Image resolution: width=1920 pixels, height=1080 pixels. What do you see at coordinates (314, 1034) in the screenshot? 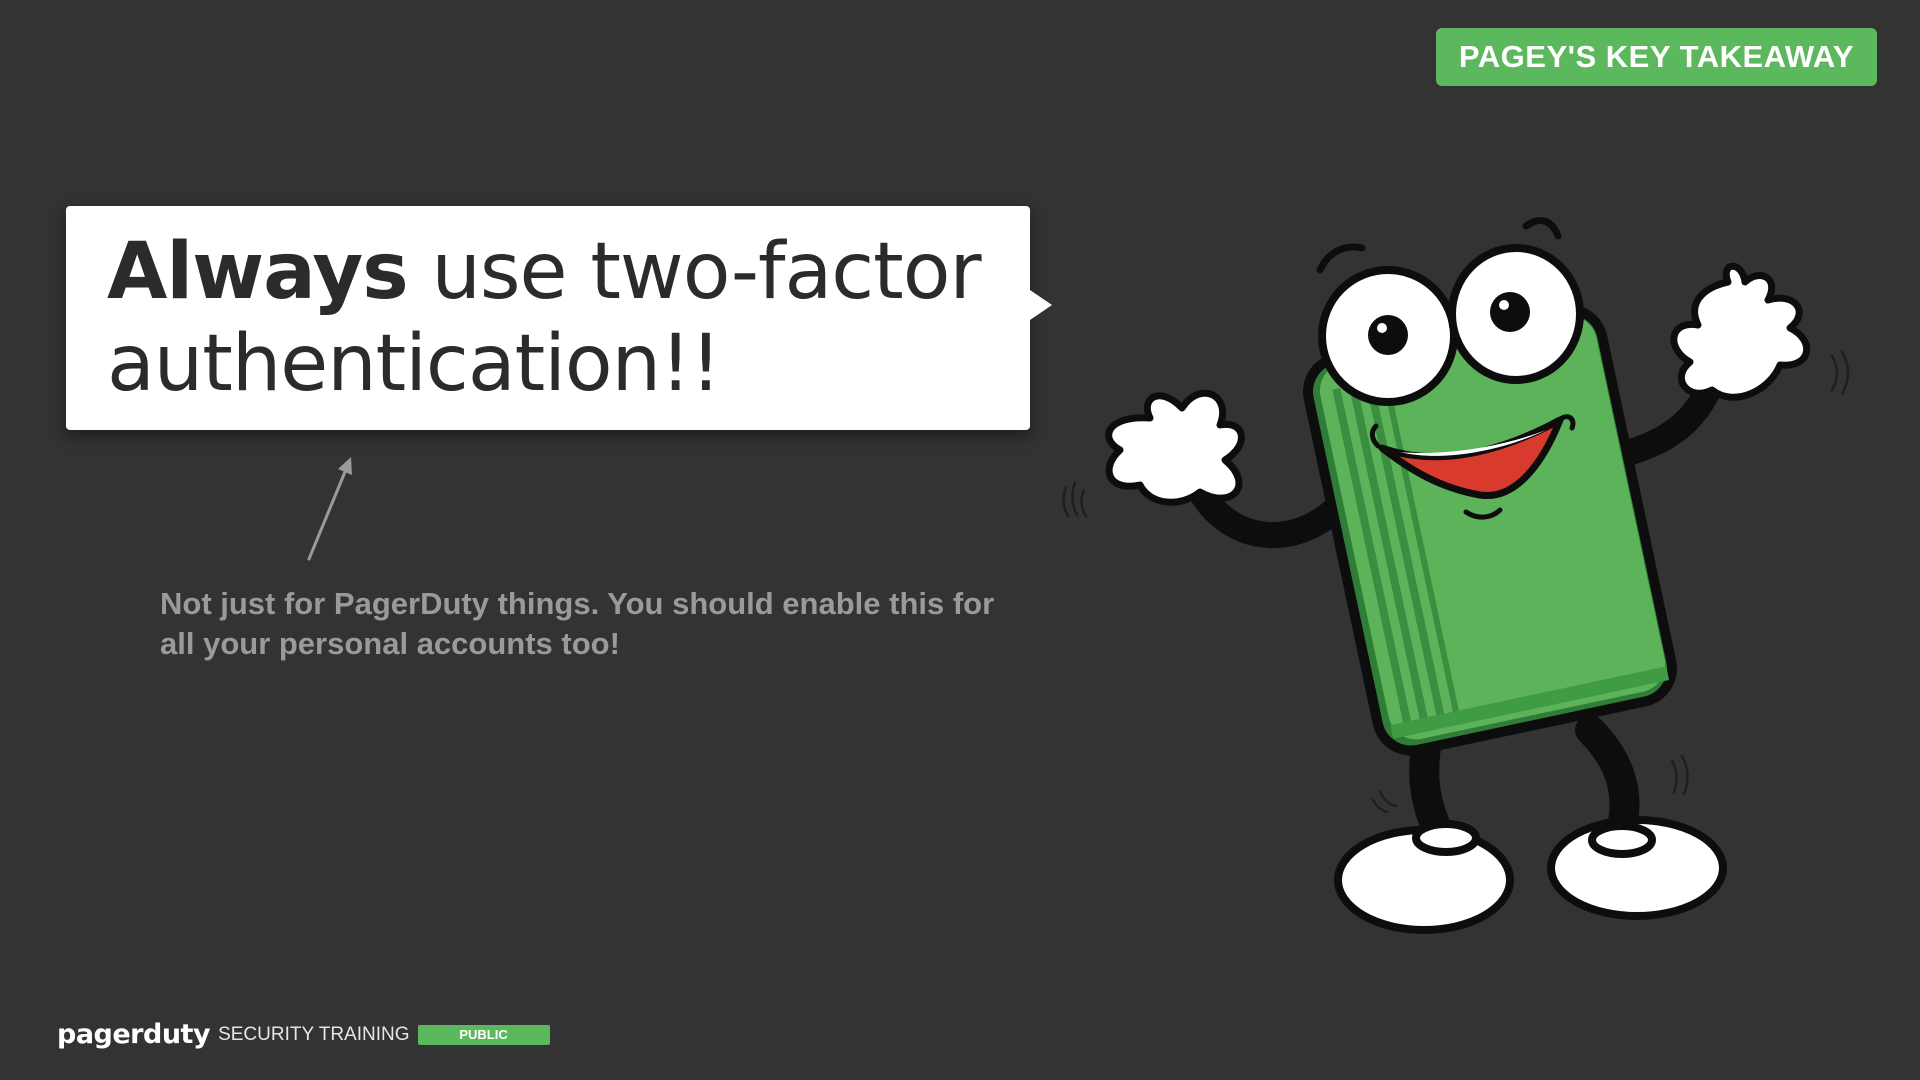
I see `footer-label: SECURITY TRAINING` at bounding box center [314, 1034].